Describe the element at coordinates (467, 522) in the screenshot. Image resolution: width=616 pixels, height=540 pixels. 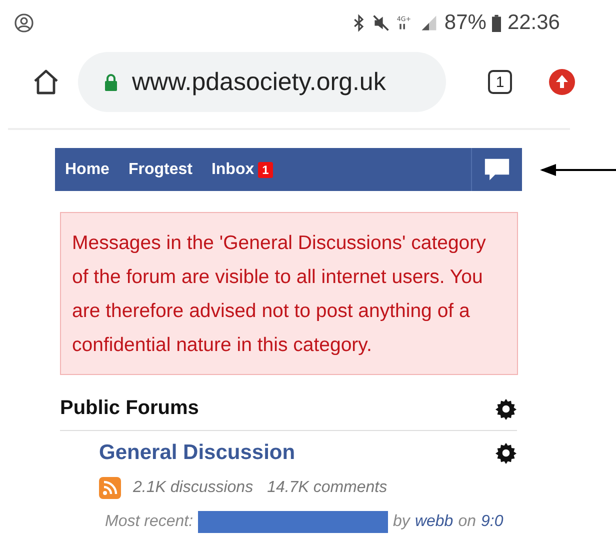
I see `on-label: on` at that location.